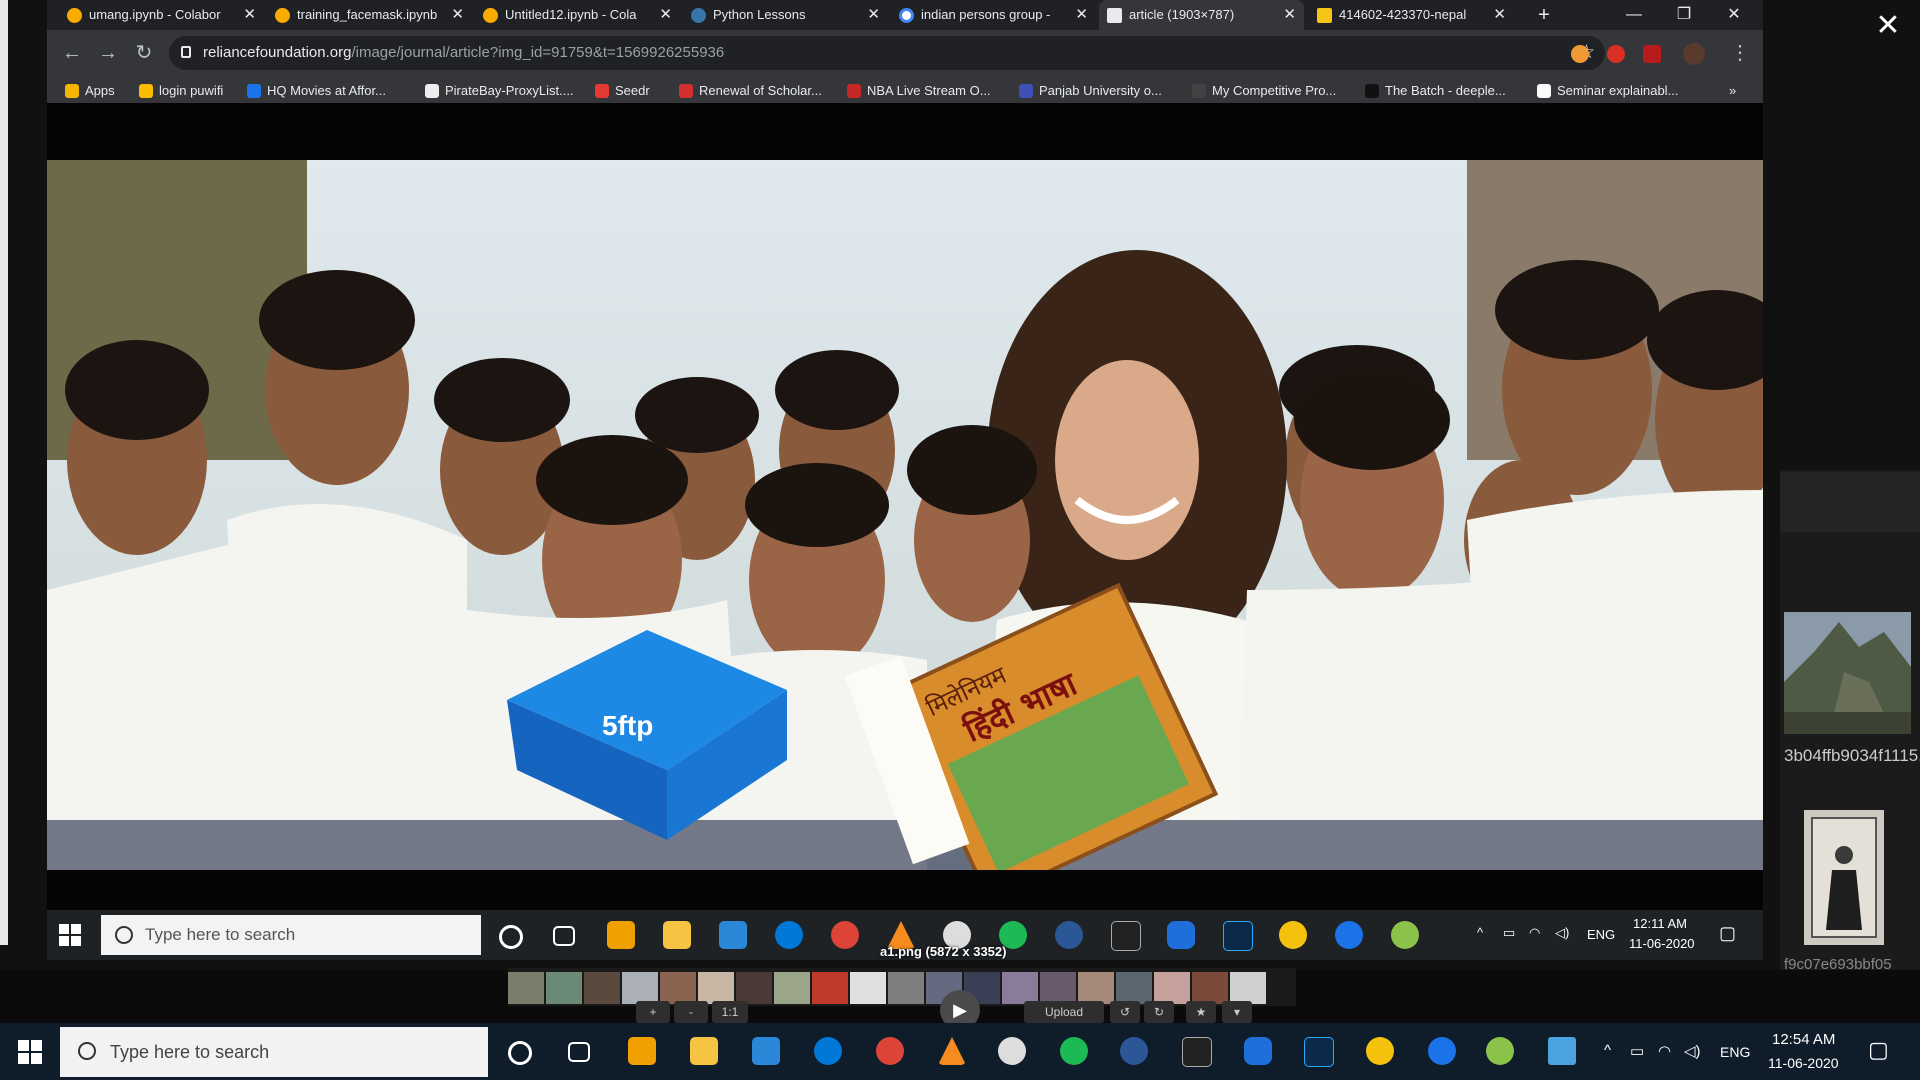 The height and width of the screenshot is (1080, 1920). What do you see at coordinates (161, 15) in the screenshot?
I see `tab-umang: umang.ipynb - Colabor ✕` at bounding box center [161, 15].